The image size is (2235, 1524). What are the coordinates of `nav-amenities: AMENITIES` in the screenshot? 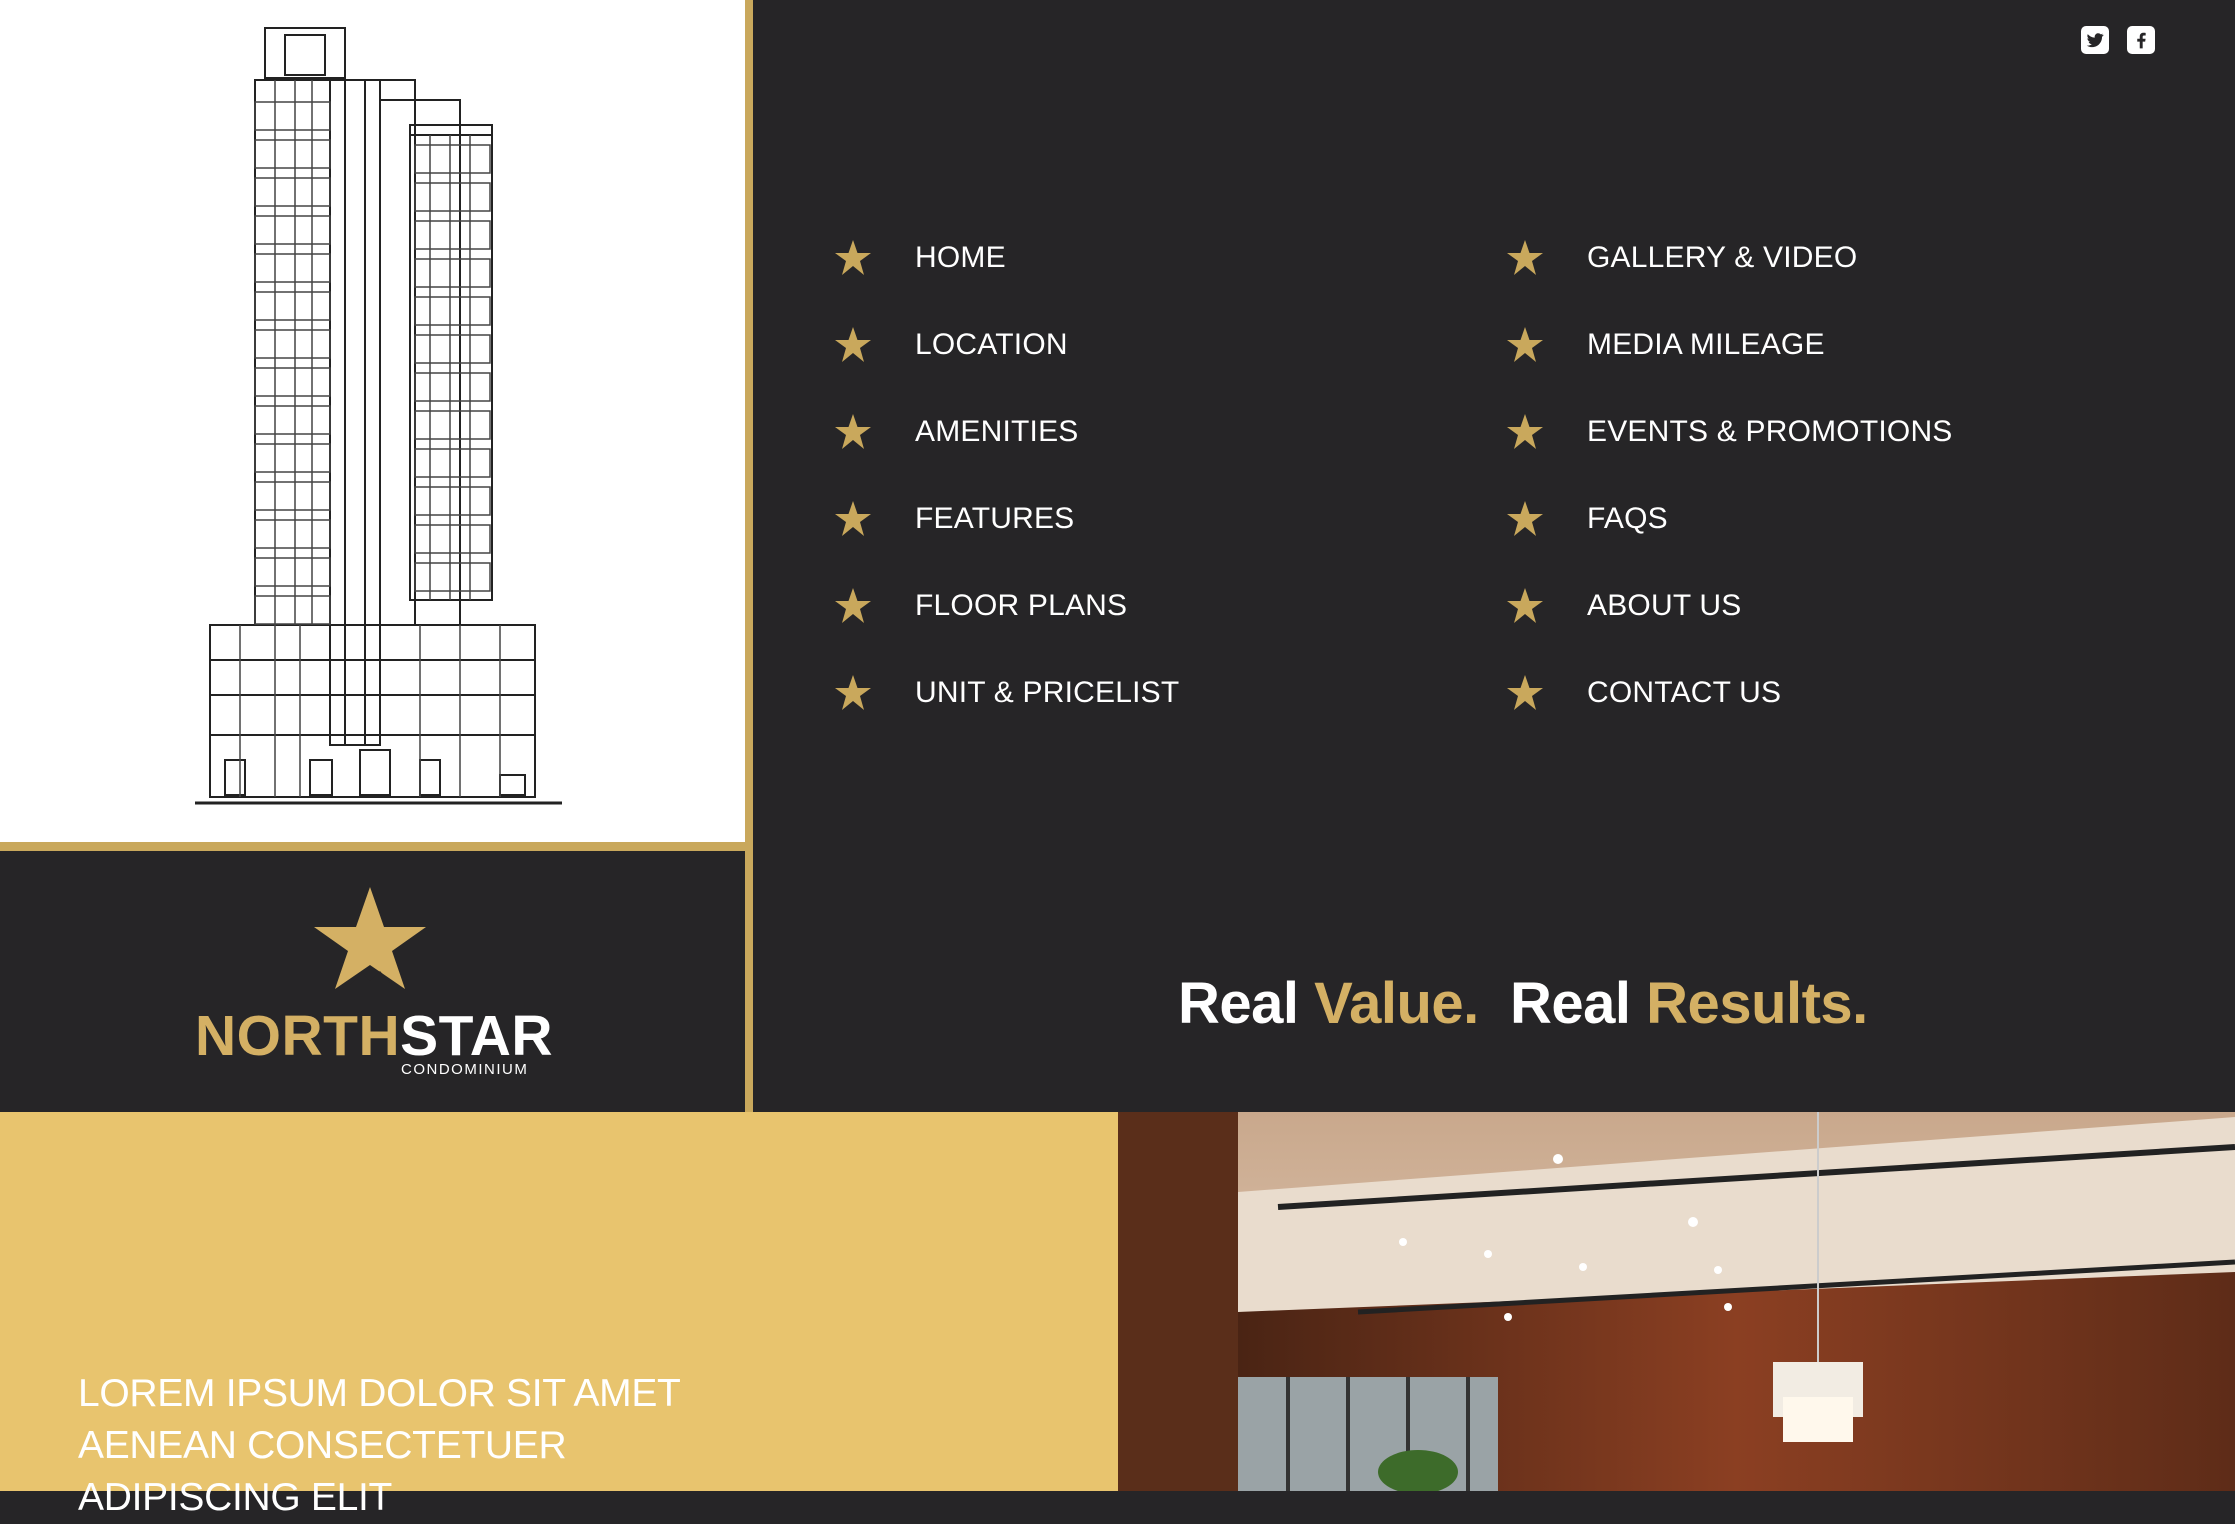 It's located at (1169, 431).